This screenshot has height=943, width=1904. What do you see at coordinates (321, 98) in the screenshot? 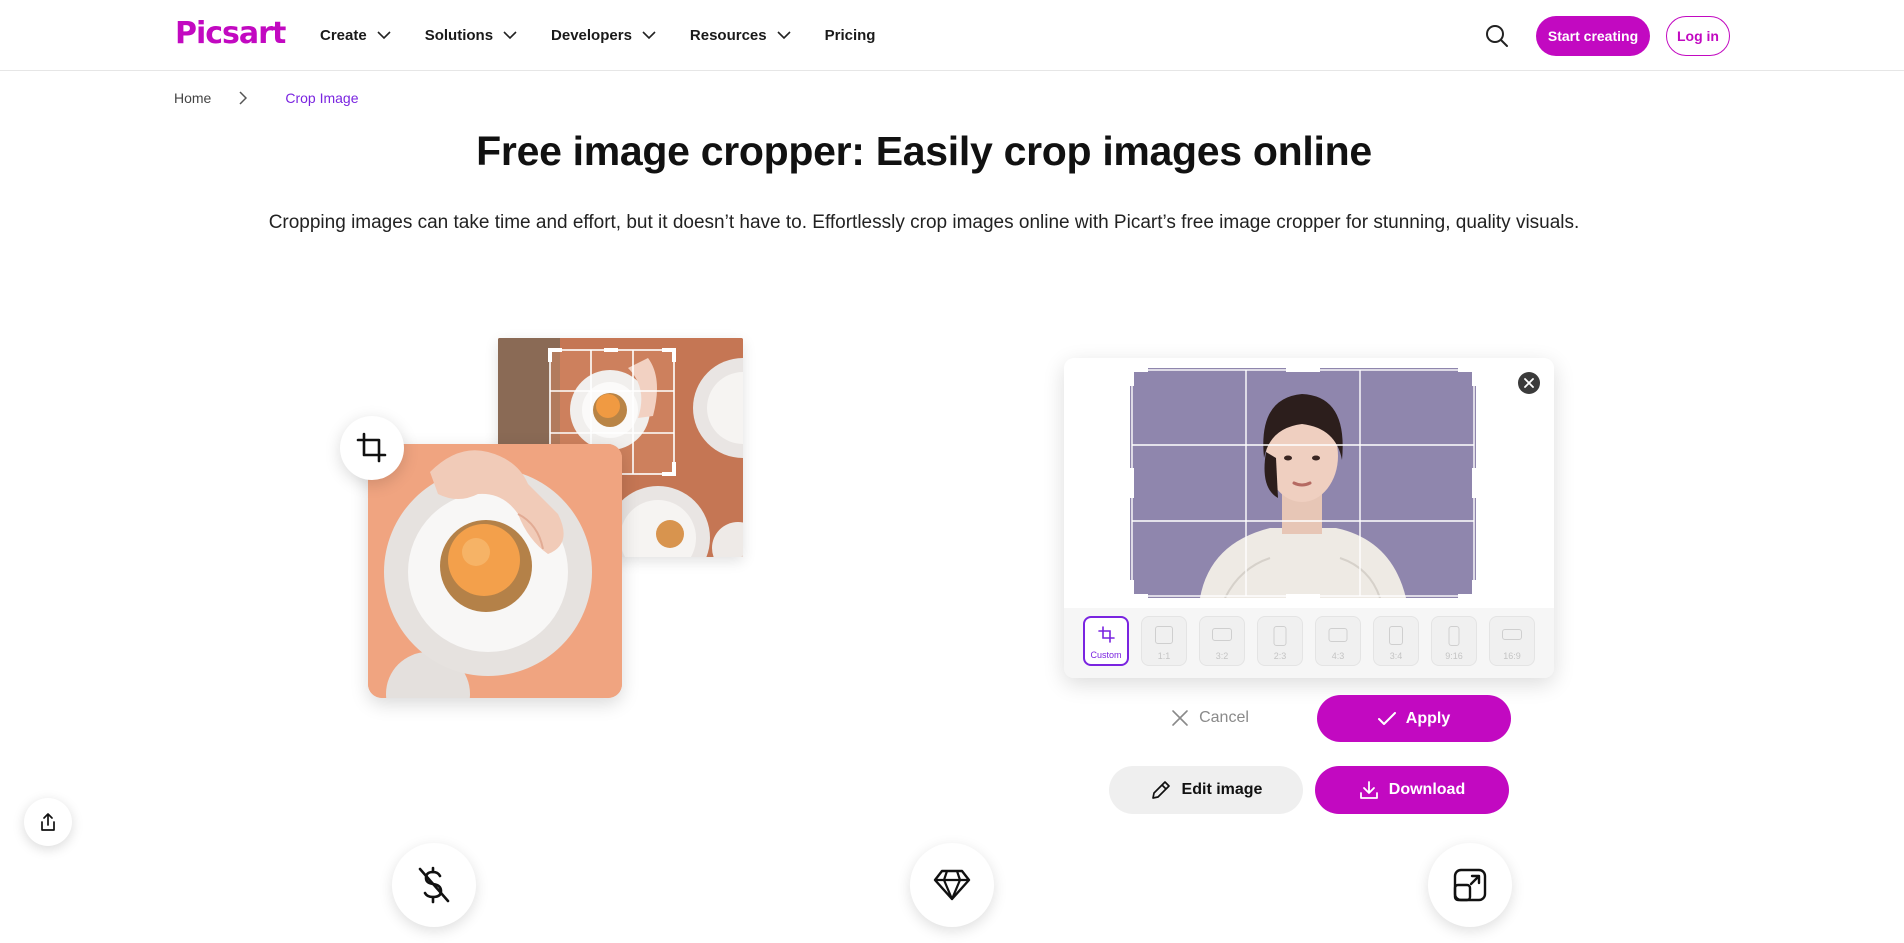
I see `breadcrumb-current: Crop Image` at bounding box center [321, 98].